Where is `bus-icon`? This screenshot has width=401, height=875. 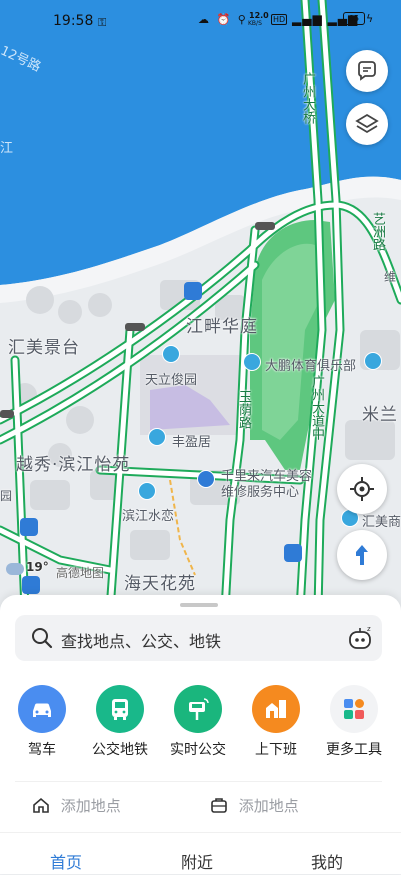
bus-icon is located at coordinates (120, 709).